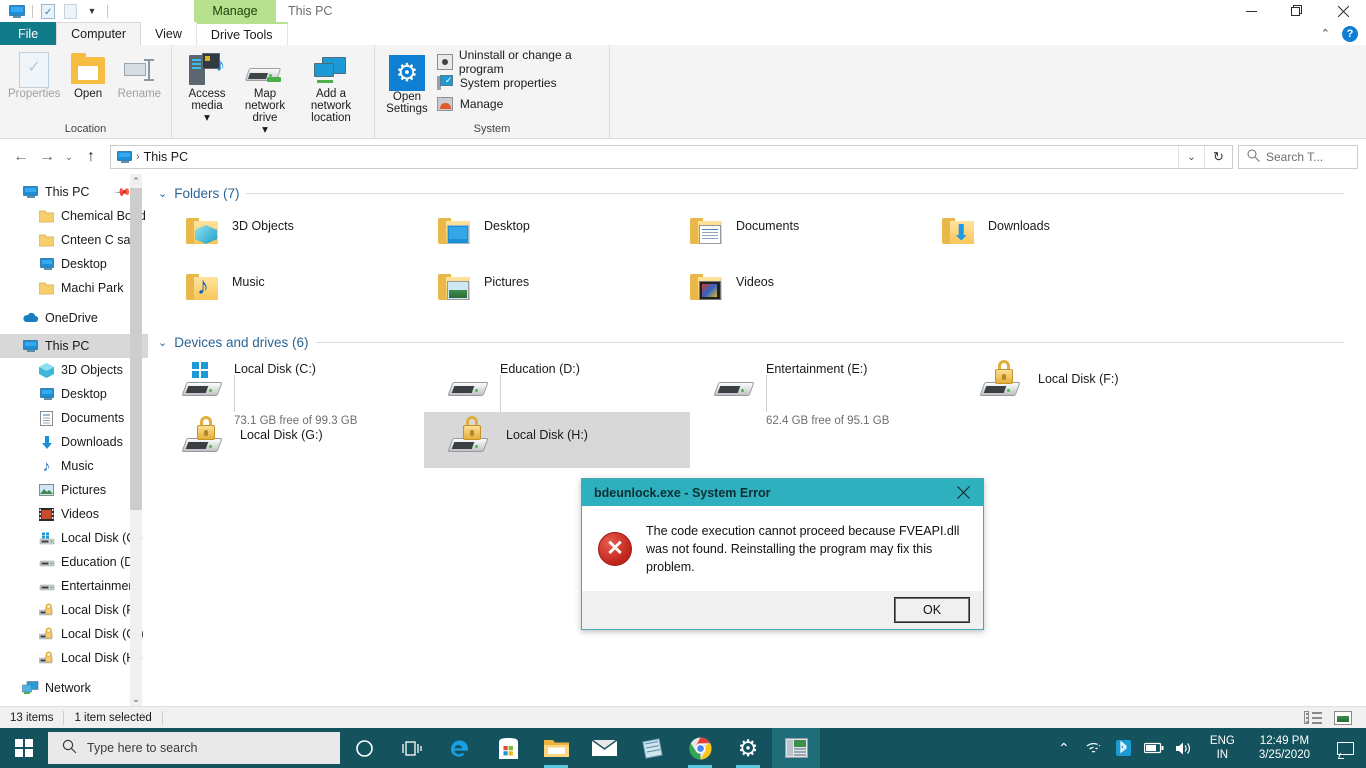 This screenshot has height=768, width=1366. Describe the element at coordinates (74, 418) in the screenshot. I see `sidebar-item-documents: Documents` at that location.